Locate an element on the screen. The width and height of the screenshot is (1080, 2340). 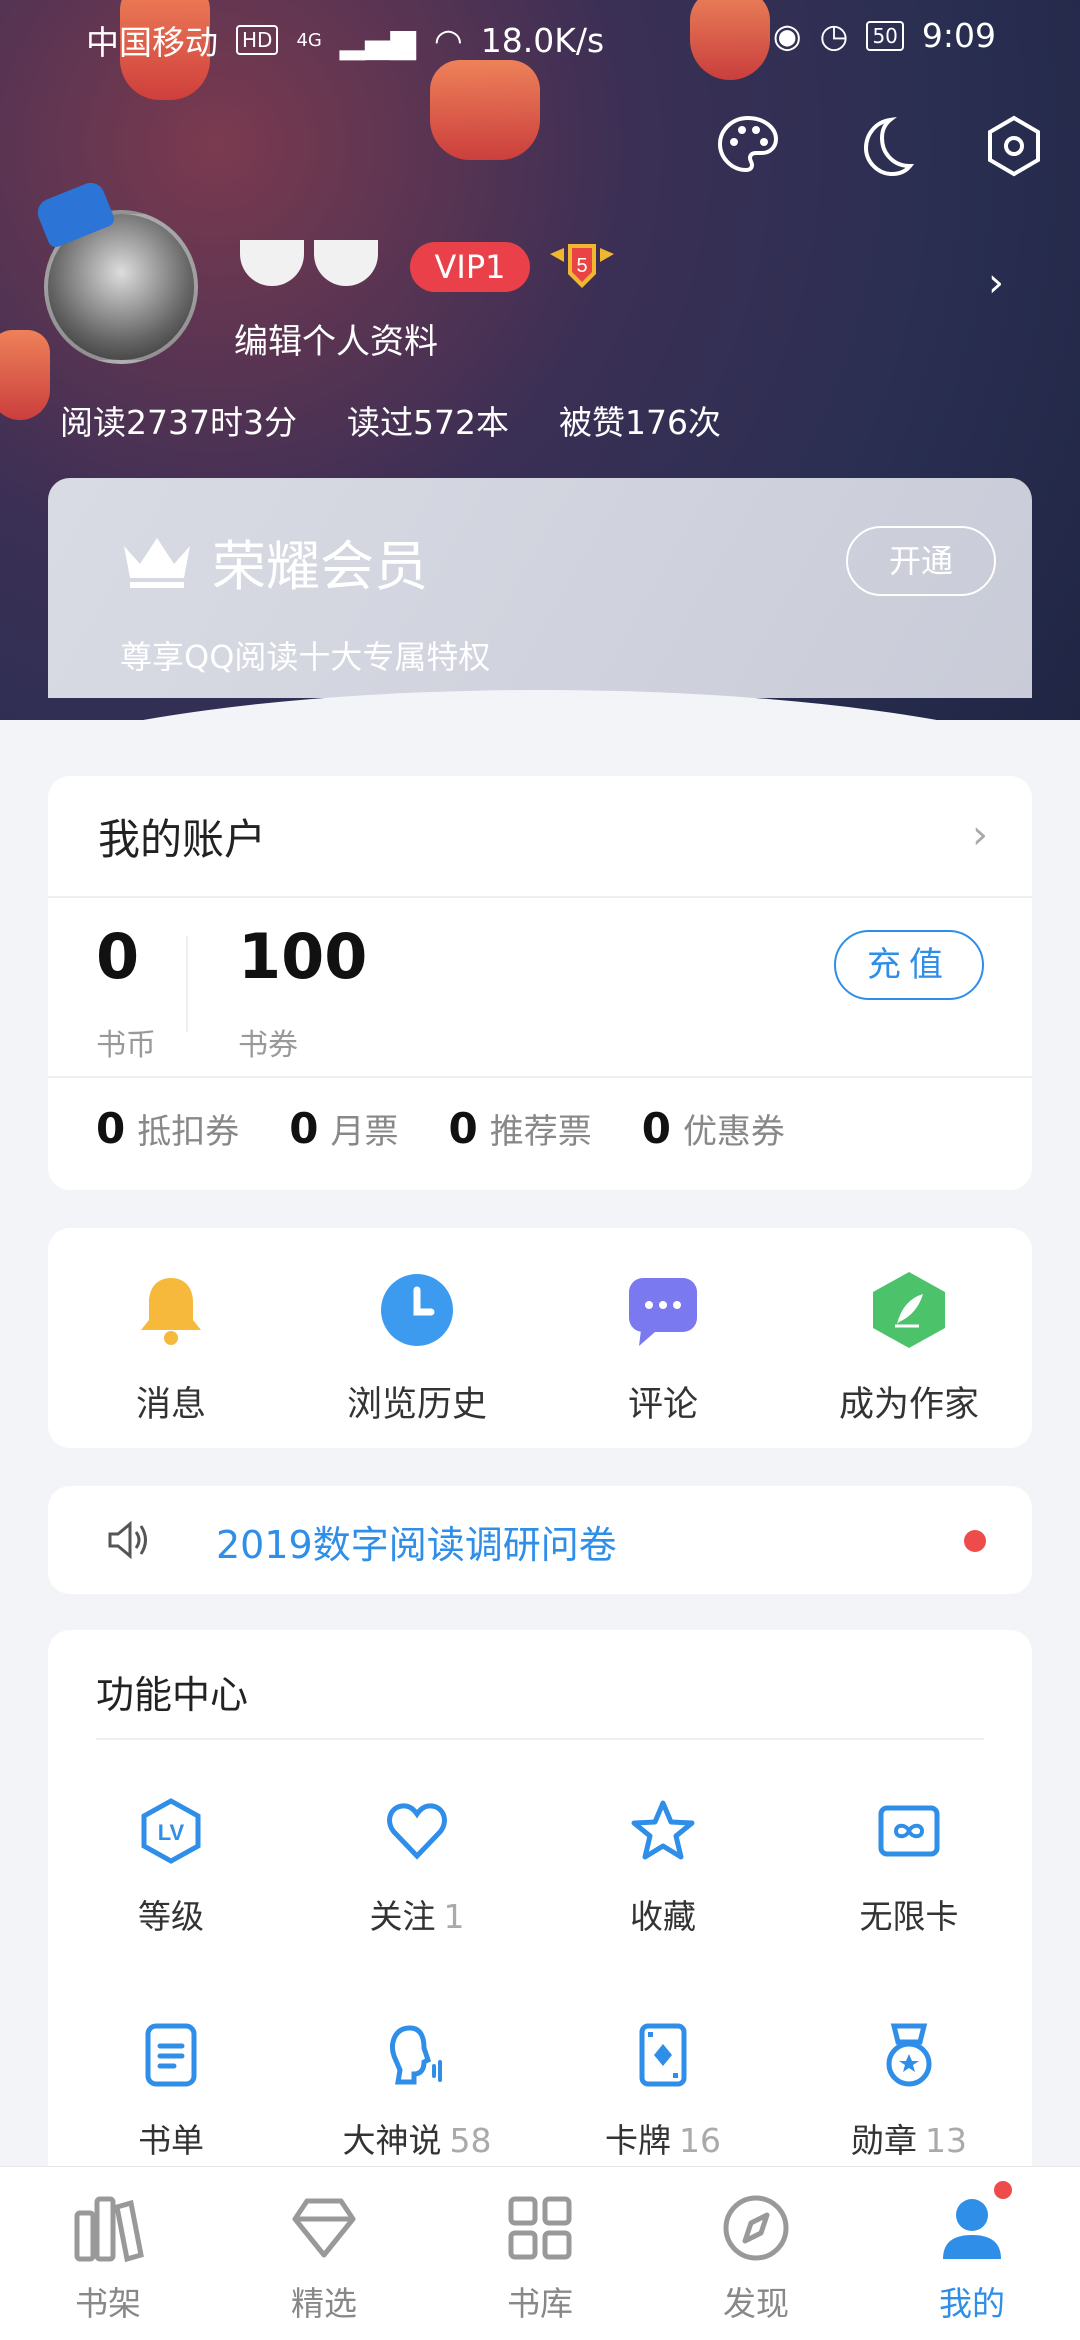
stat-read-time: 阅读2737时3分 is located at coordinates (178, 422).